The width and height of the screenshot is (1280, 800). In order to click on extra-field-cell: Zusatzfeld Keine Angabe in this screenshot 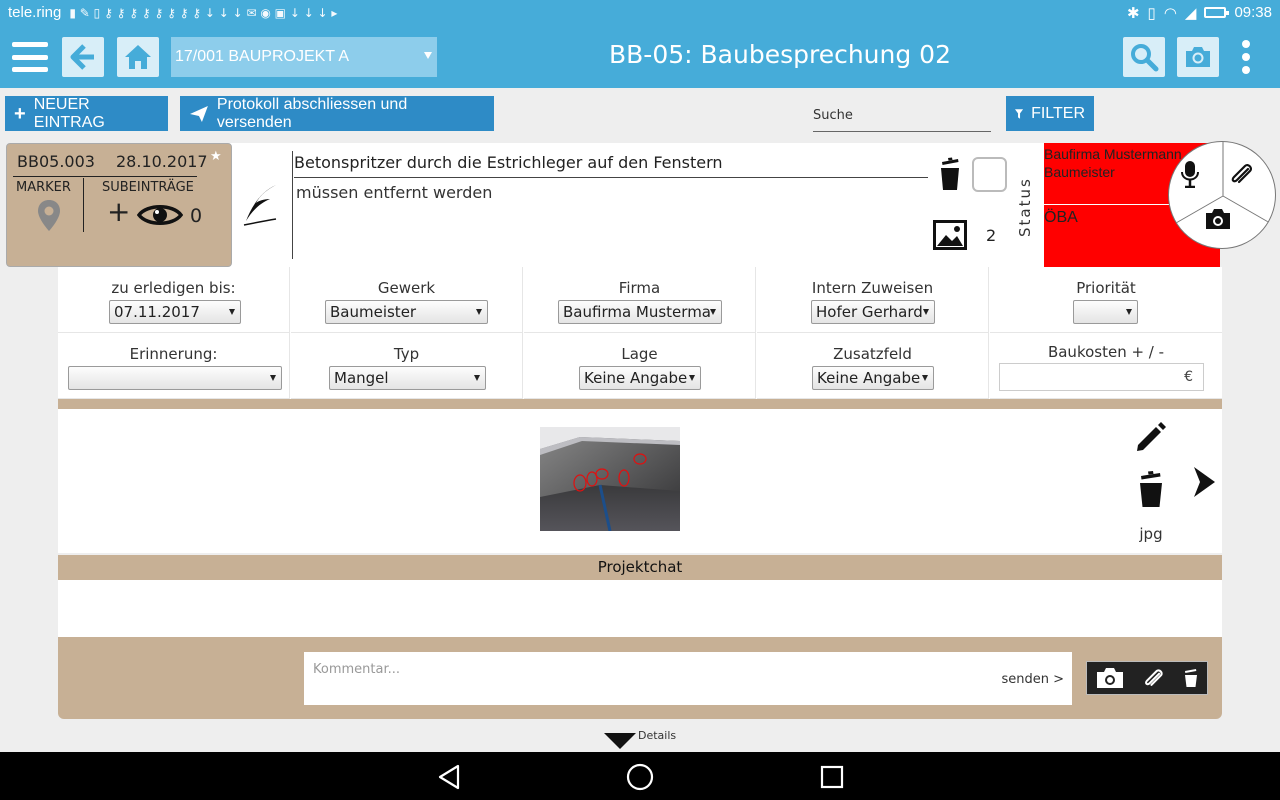, I will do `click(873, 366)`.